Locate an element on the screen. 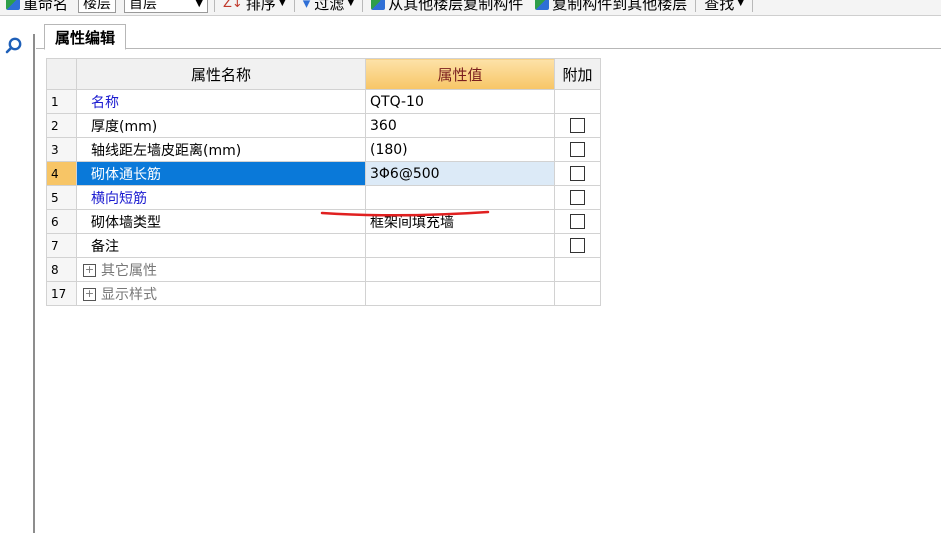 The image size is (941, 533). row-index: 1 is located at coordinates (61, 101).